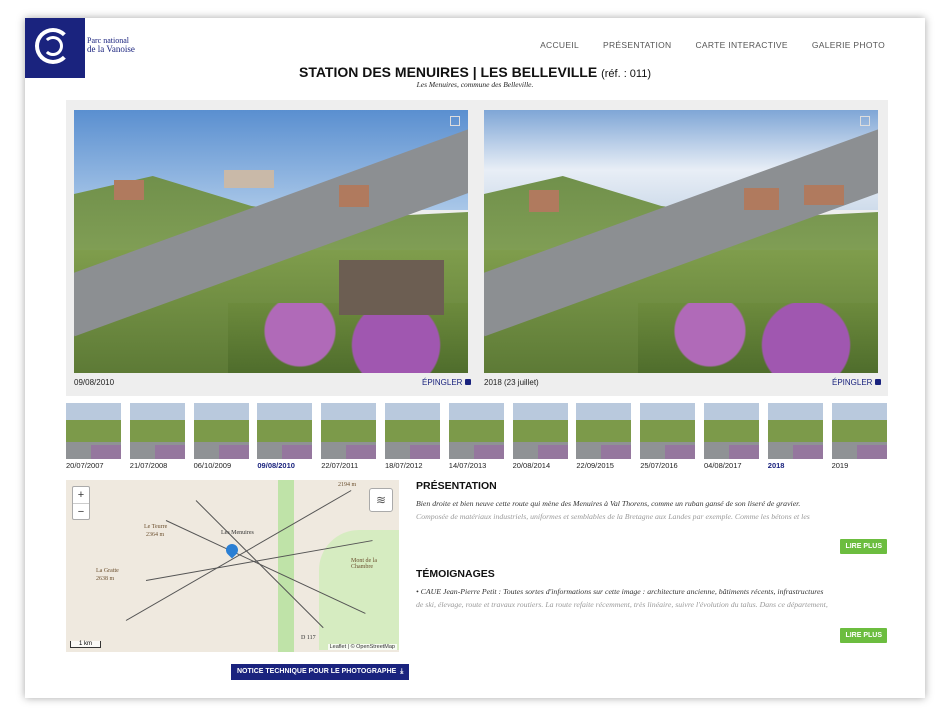 The width and height of the screenshot is (950, 717). What do you see at coordinates (237, 533) in the screenshot?
I see `map-label-les-menuires: Les Menuires` at bounding box center [237, 533].